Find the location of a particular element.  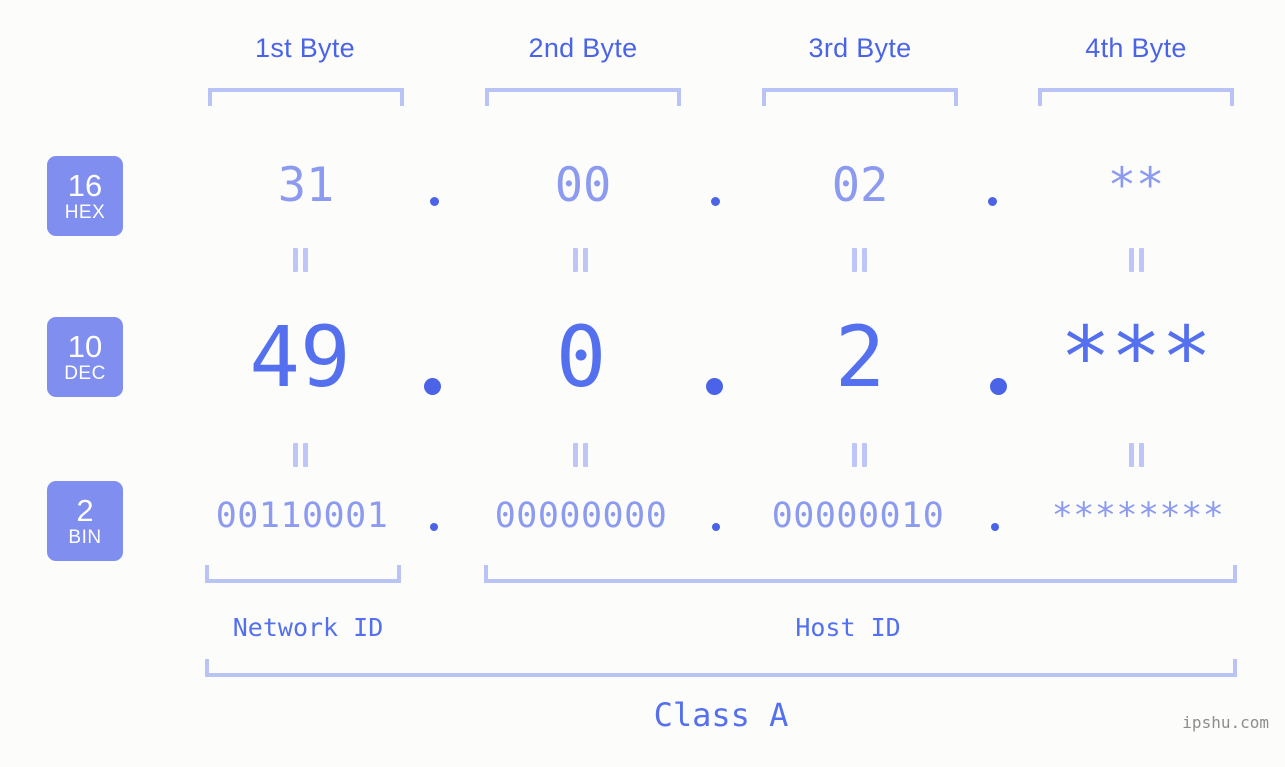

hex-byte-3: 02 is located at coordinates (860, 185).